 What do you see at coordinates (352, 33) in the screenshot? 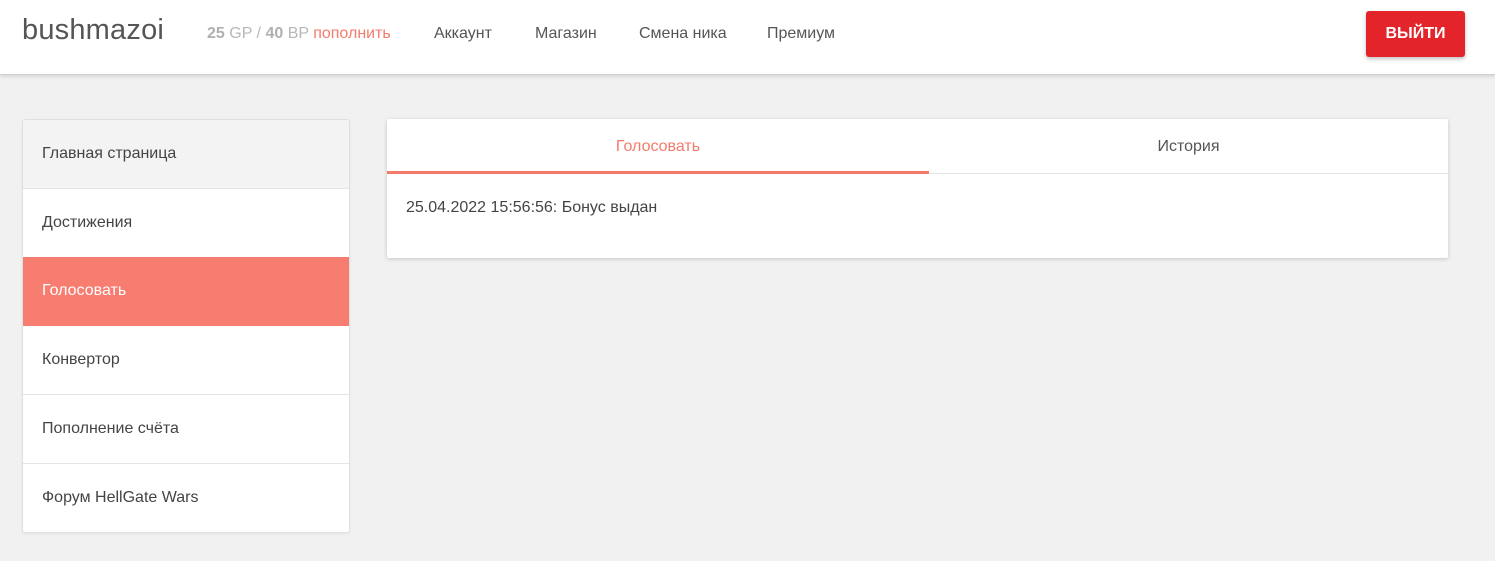
I see `topup-link: пополнить` at bounding box center [352, 33].